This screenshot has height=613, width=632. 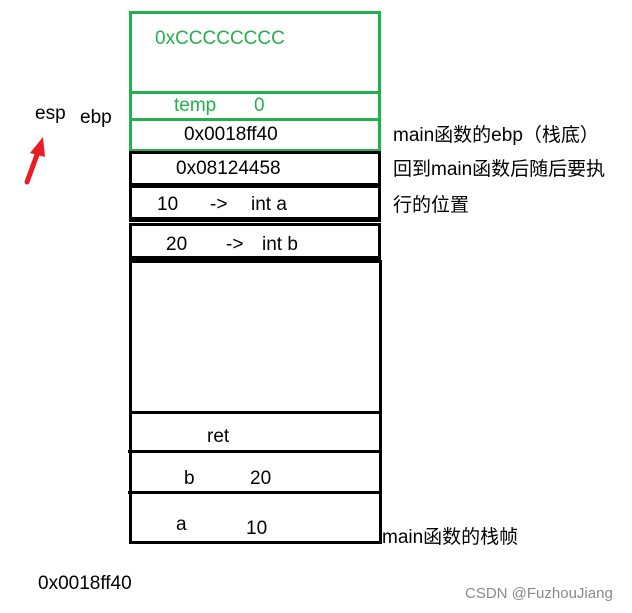 I want to click on ret-label: ret, so click(x=218, y=436).